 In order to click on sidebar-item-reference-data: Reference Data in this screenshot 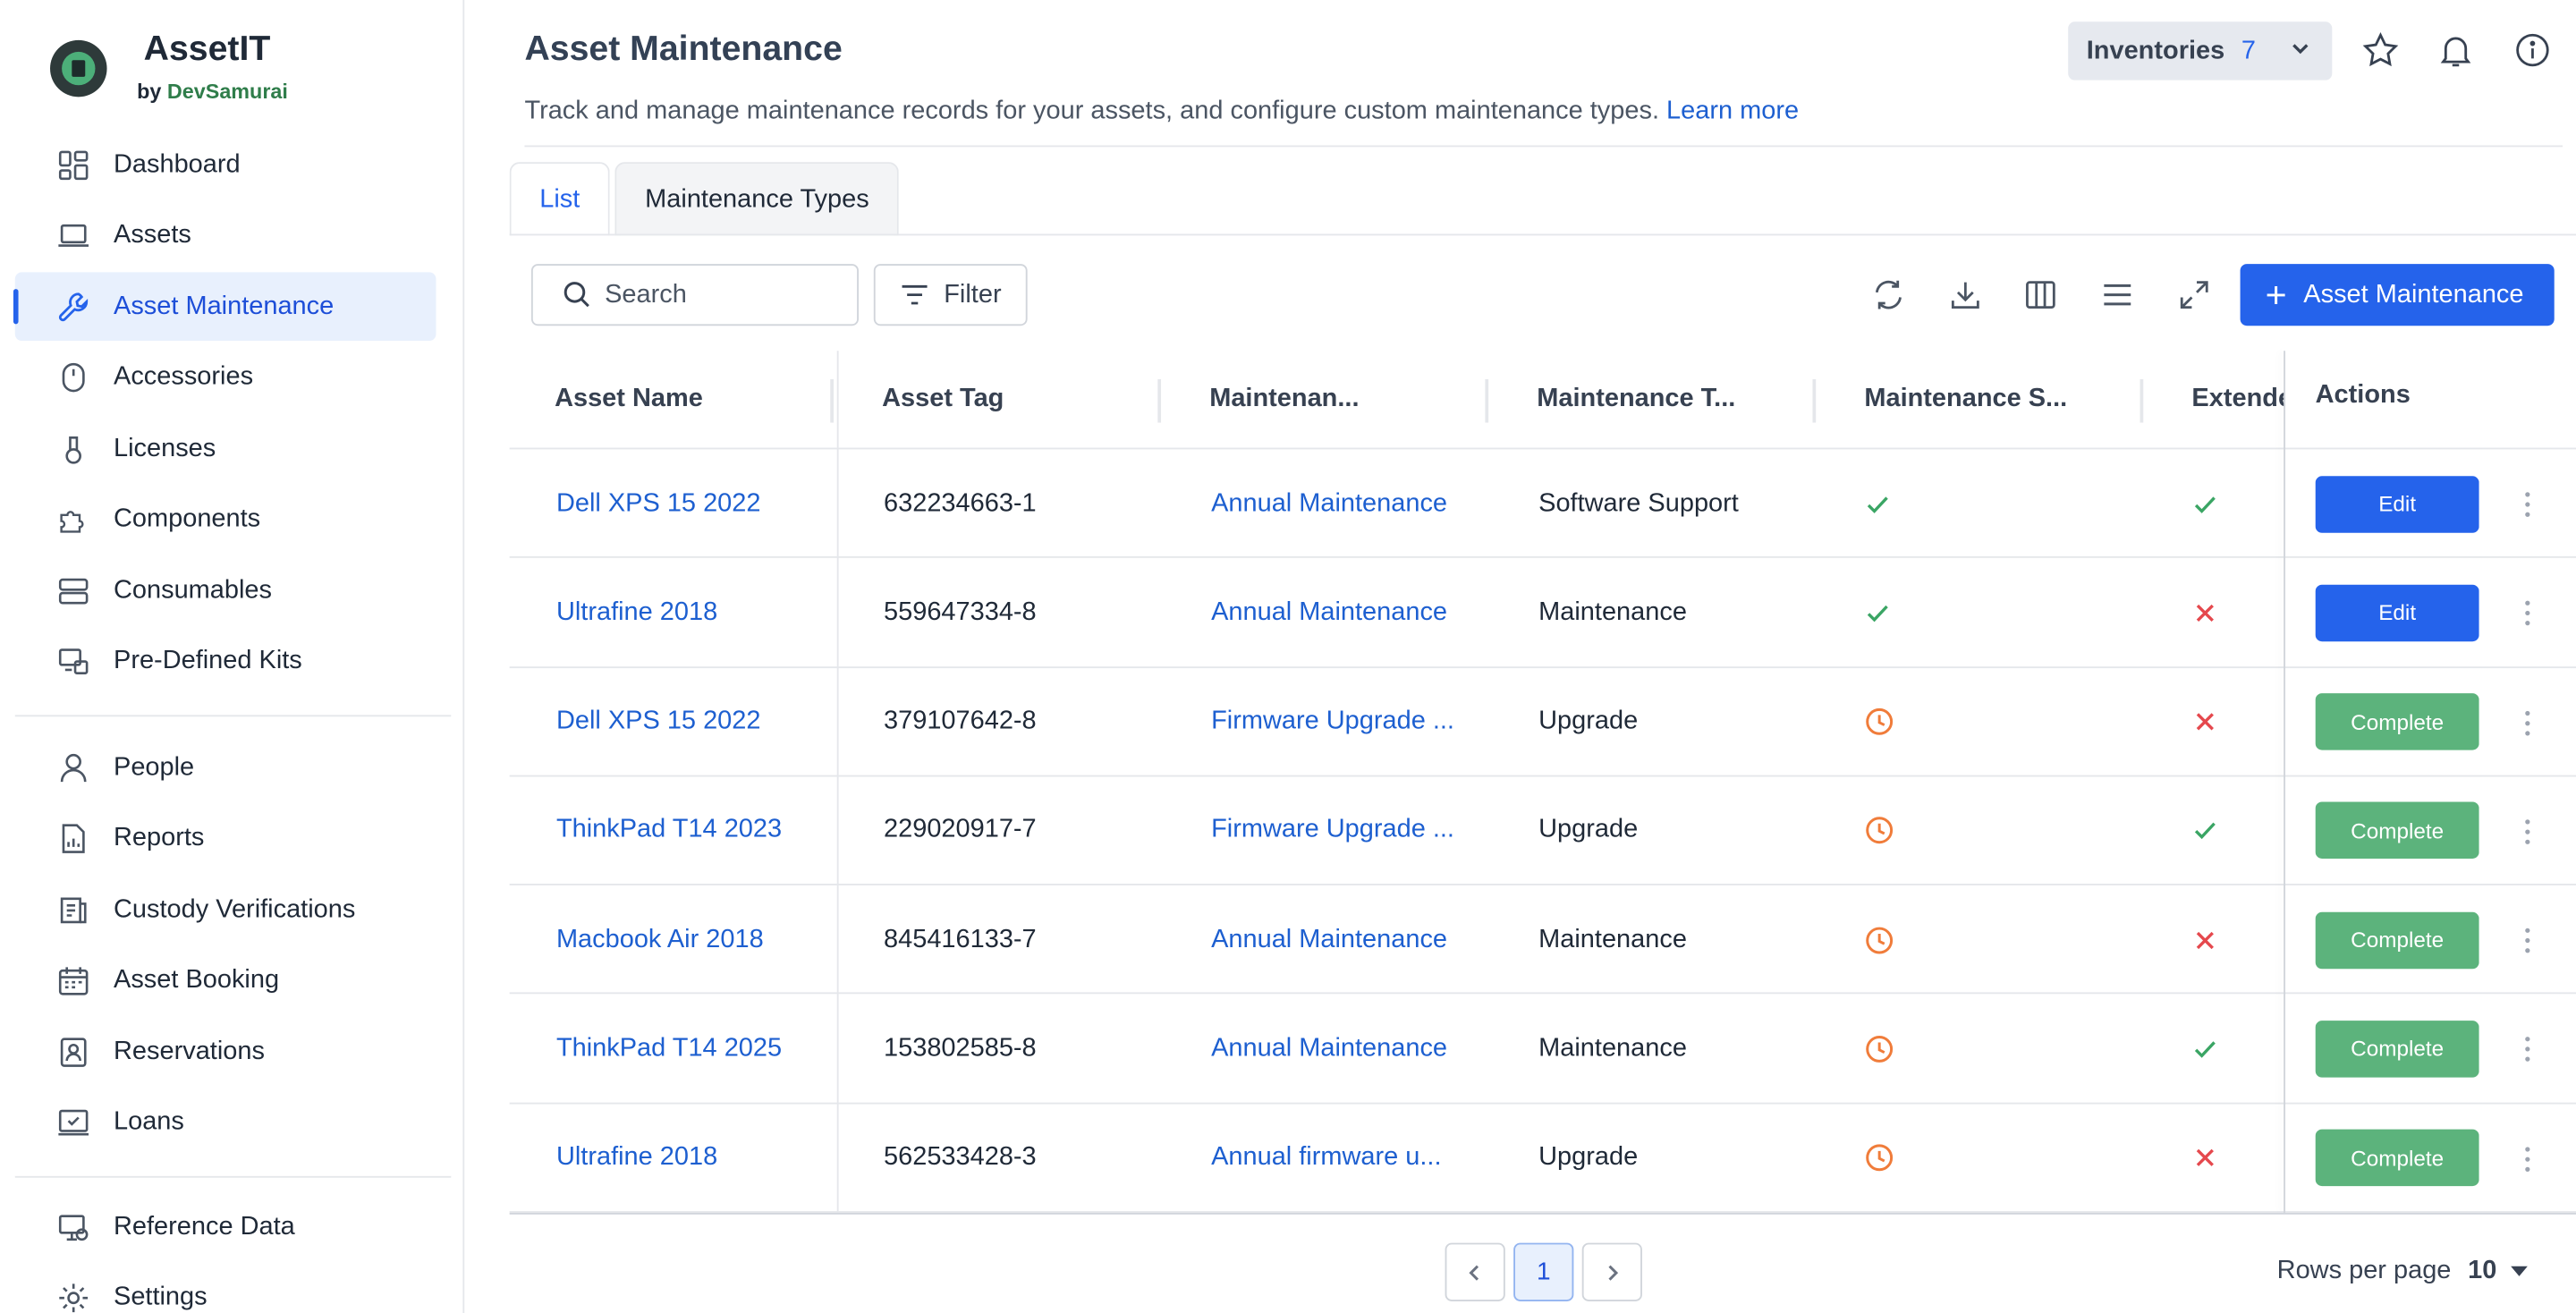, I will do `click(225, 1227)`.